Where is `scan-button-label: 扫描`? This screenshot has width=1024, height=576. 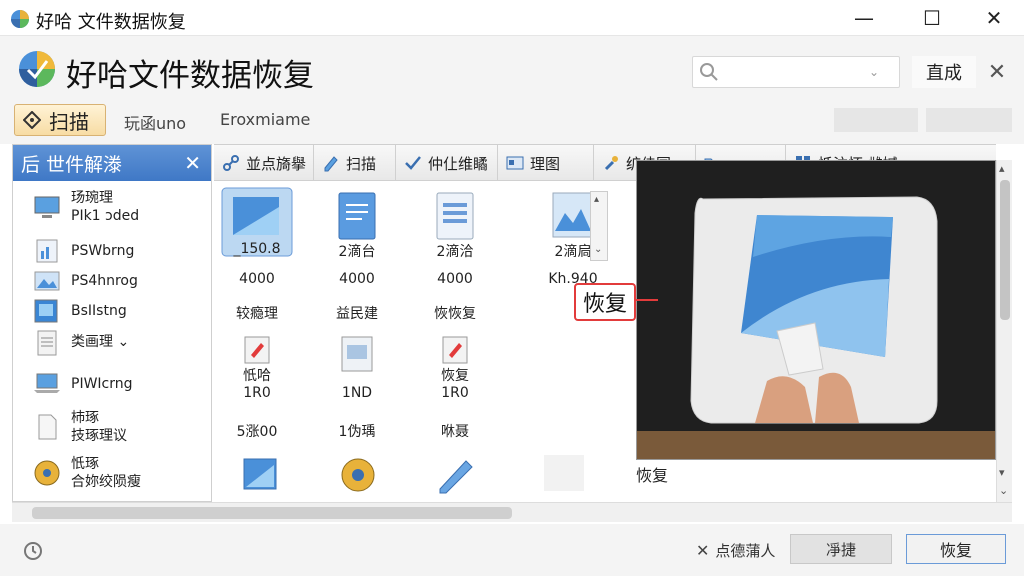
scan-button-label: 扫描 is located at coordinates (69, 121).